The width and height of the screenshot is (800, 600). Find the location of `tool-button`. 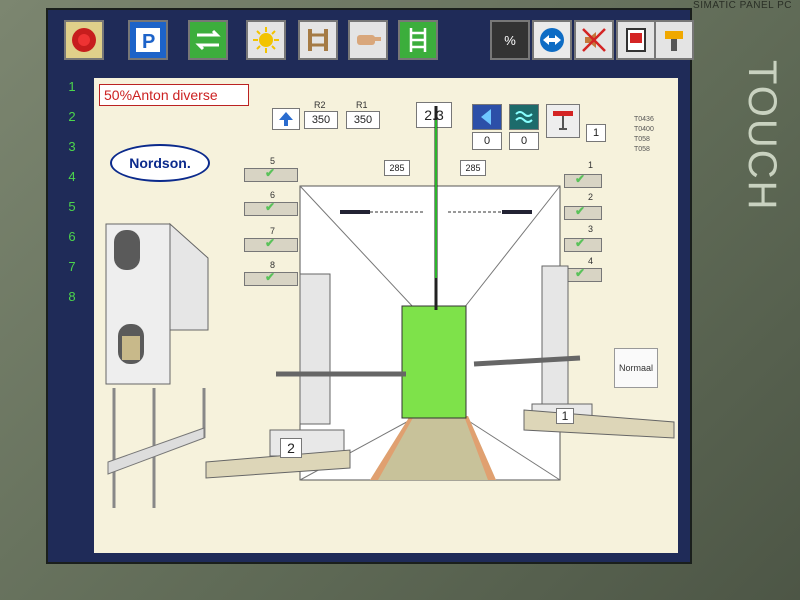

tool-button is located at coordinates (674, 40).